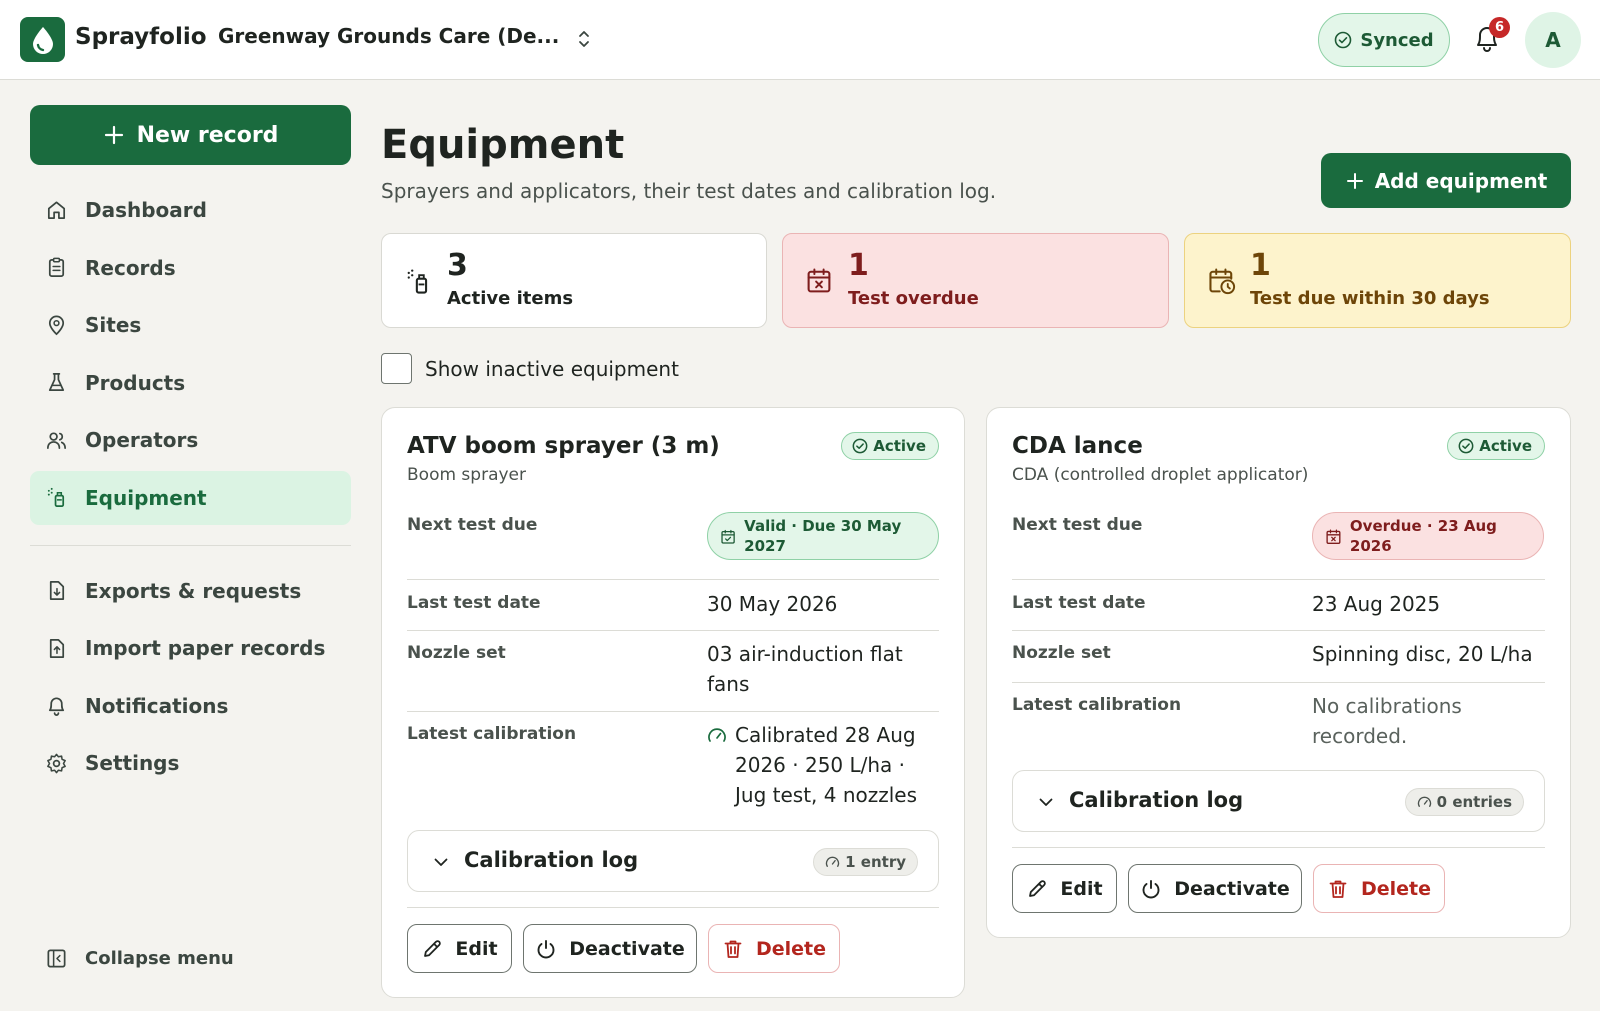 This screenshot has height=1011, width=1600. I want to click on add-equipment-label: Add equipment, so click(1461, 180).